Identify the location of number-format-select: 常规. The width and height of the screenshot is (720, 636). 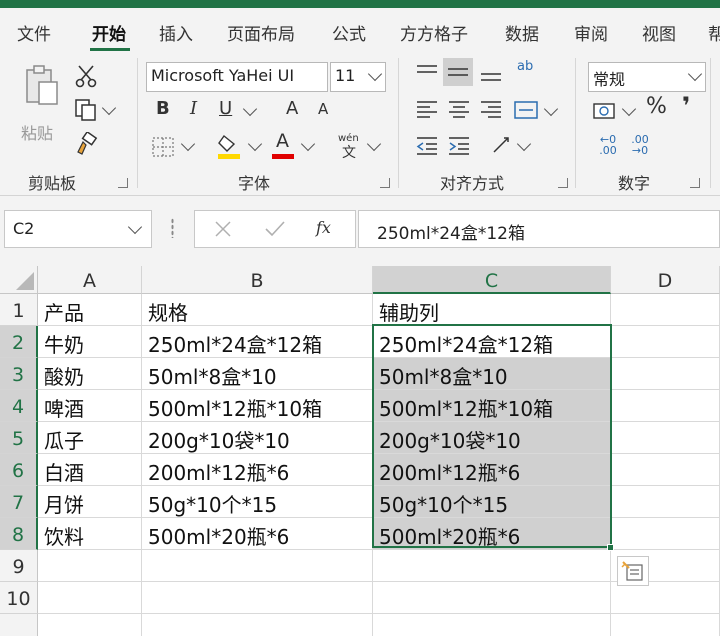
(647, 77).